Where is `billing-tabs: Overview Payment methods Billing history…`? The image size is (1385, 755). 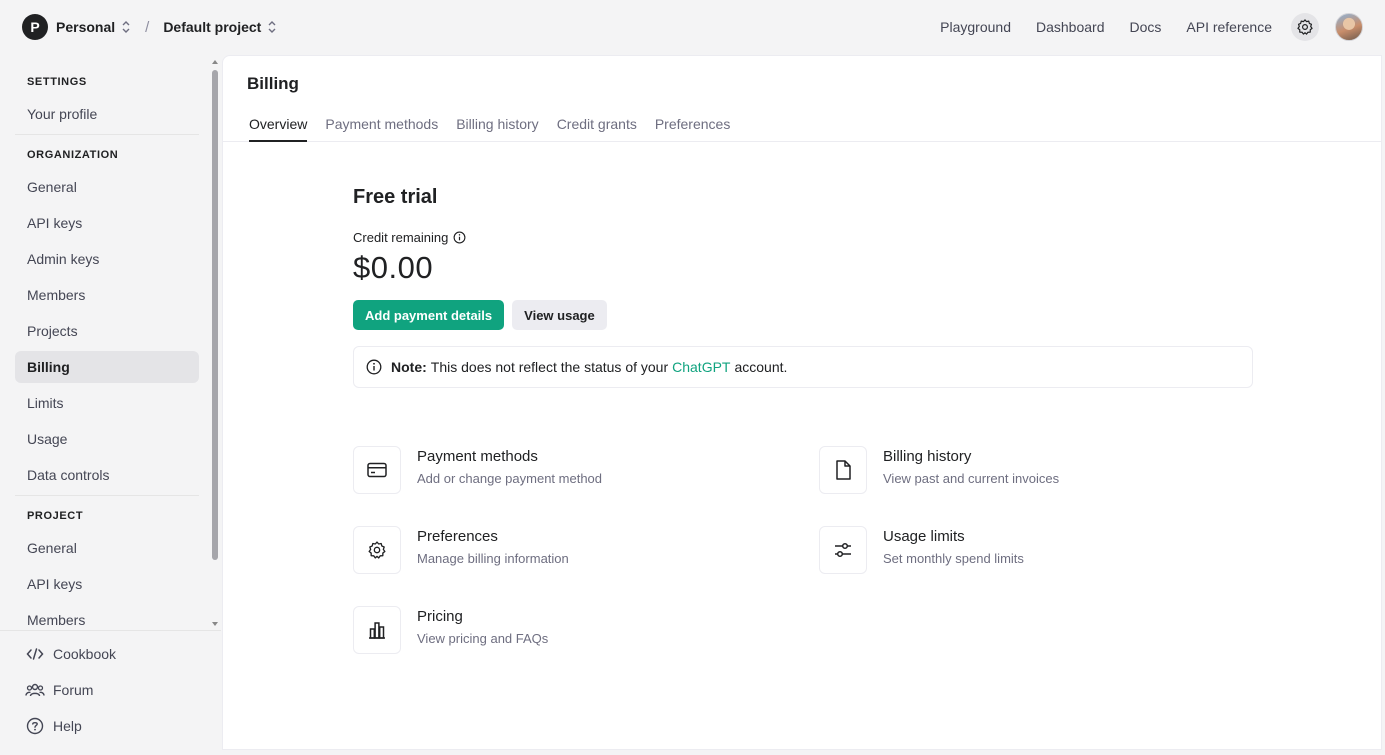 billing-tabs: Overview Payment methods Billing history… is located at coordinates (802, 126).